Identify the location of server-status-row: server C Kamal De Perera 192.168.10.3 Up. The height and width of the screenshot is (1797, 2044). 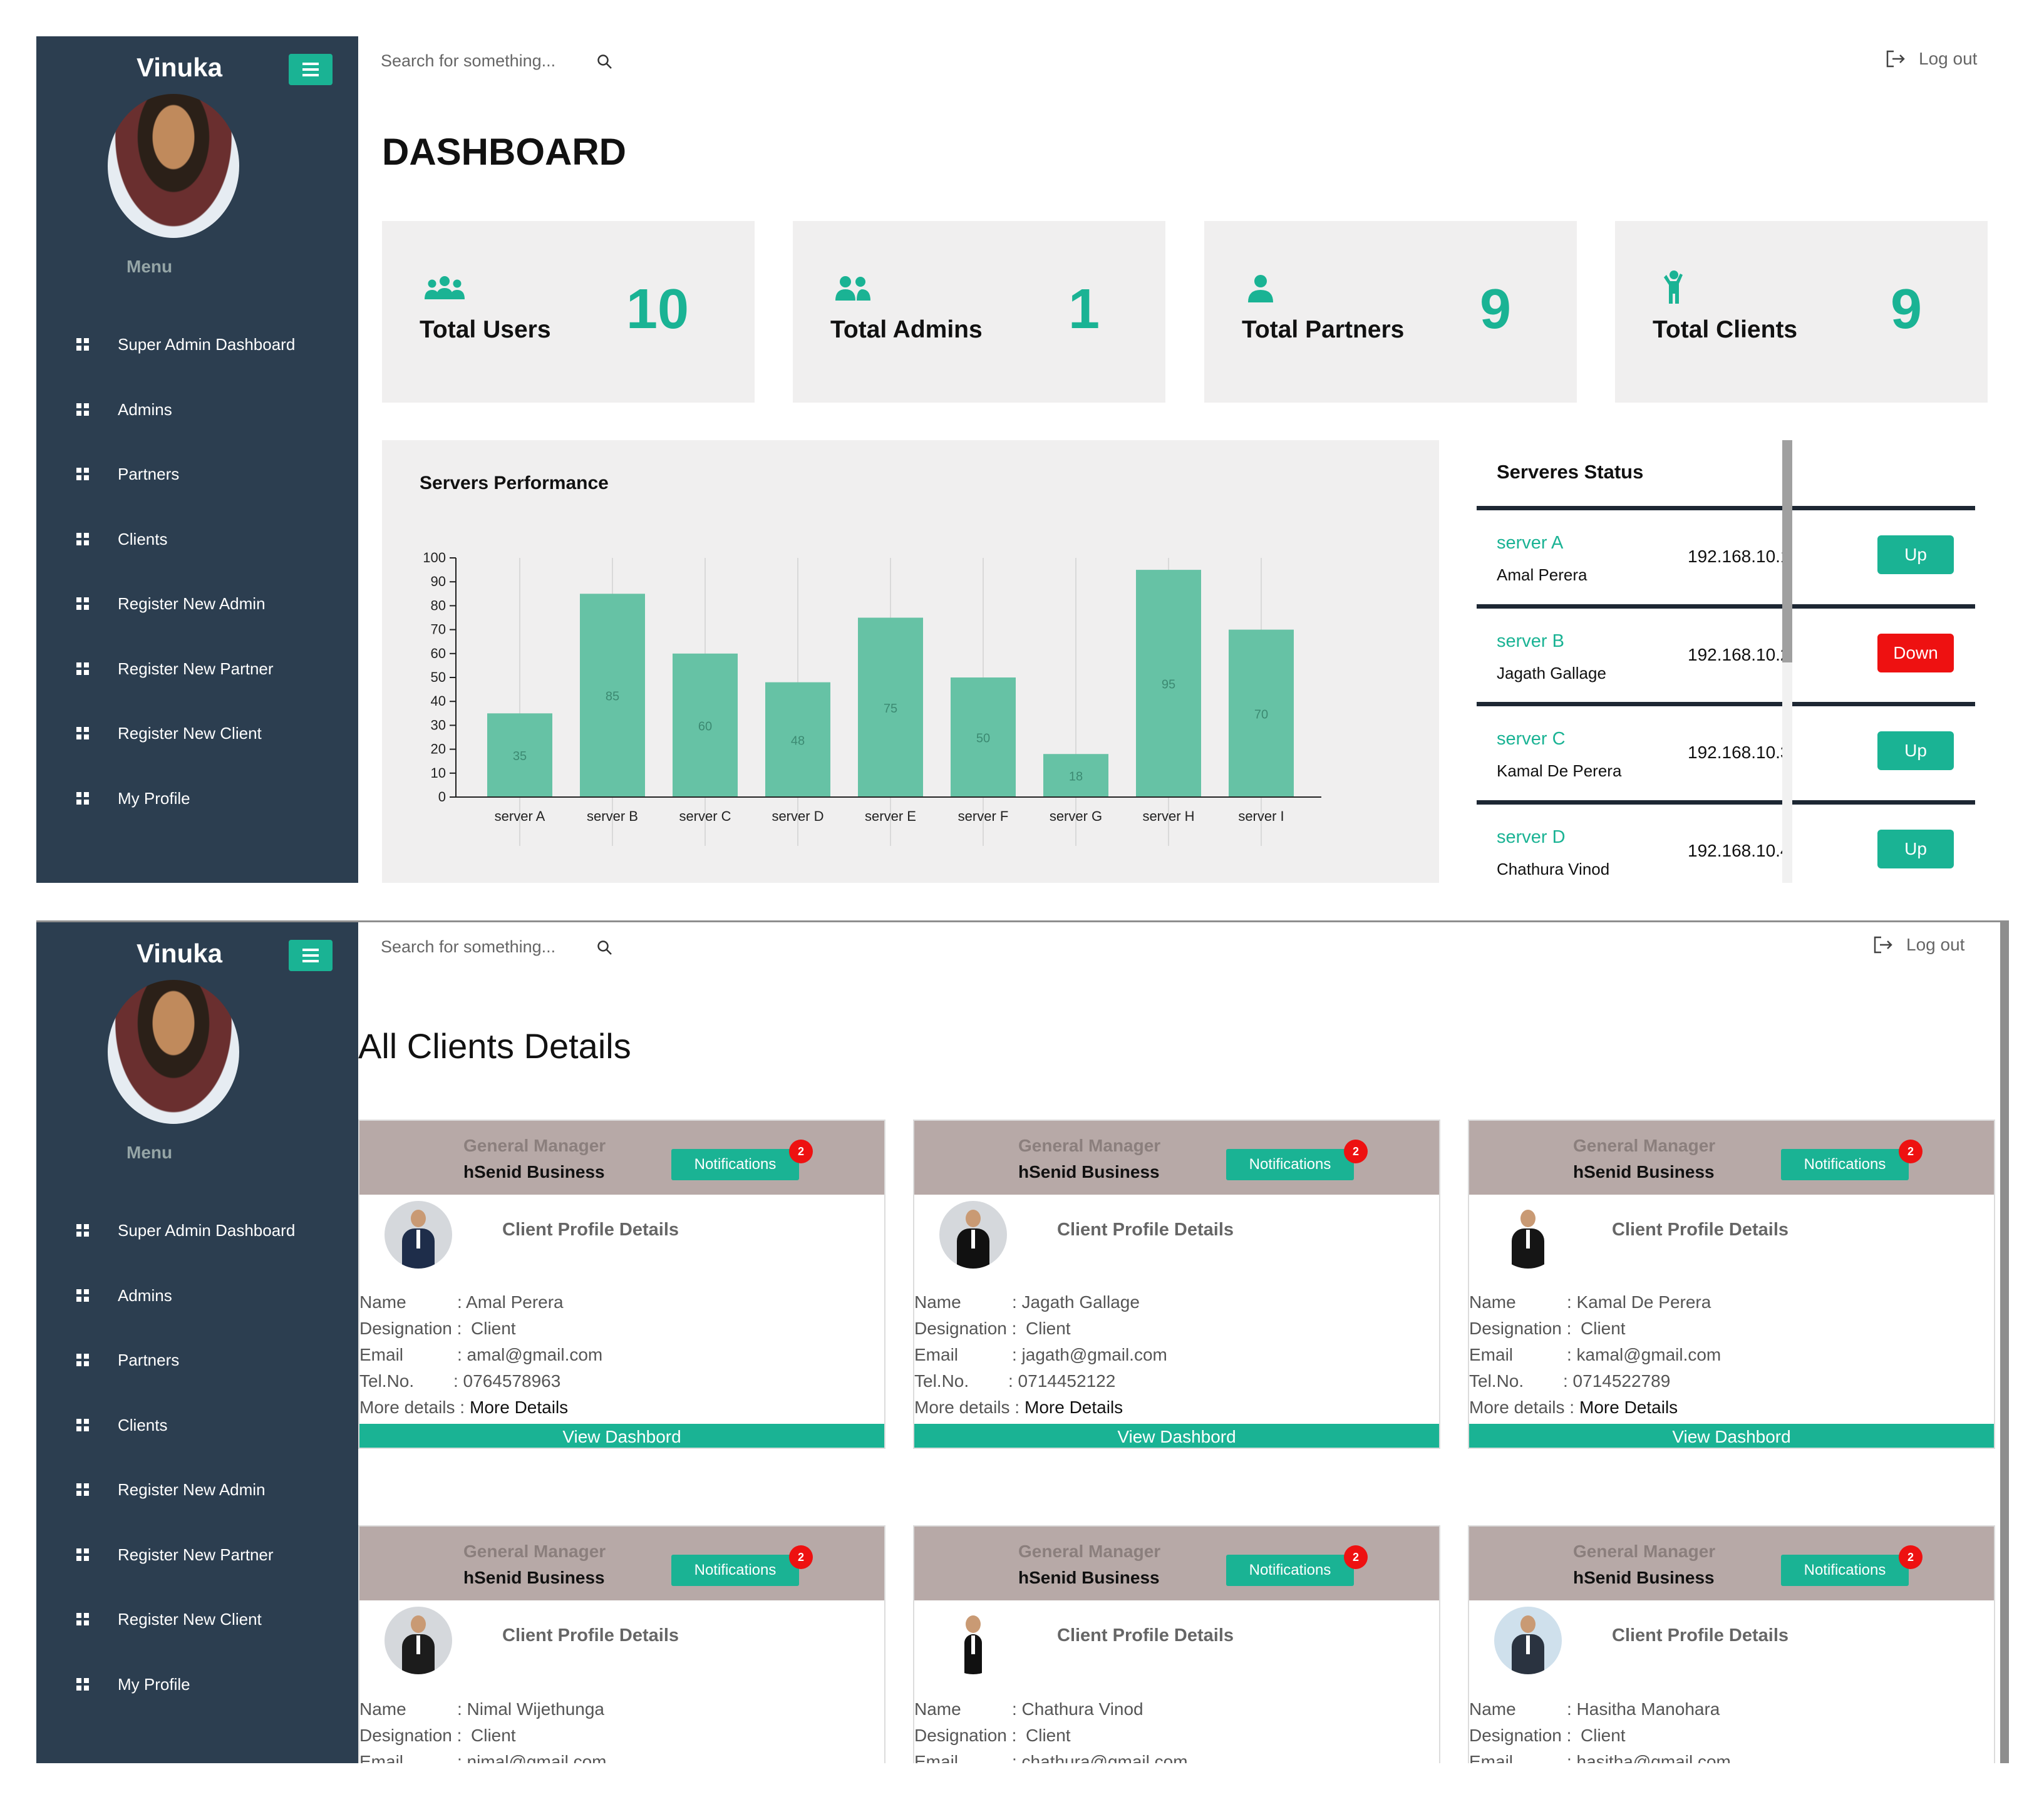
(1726, 749).